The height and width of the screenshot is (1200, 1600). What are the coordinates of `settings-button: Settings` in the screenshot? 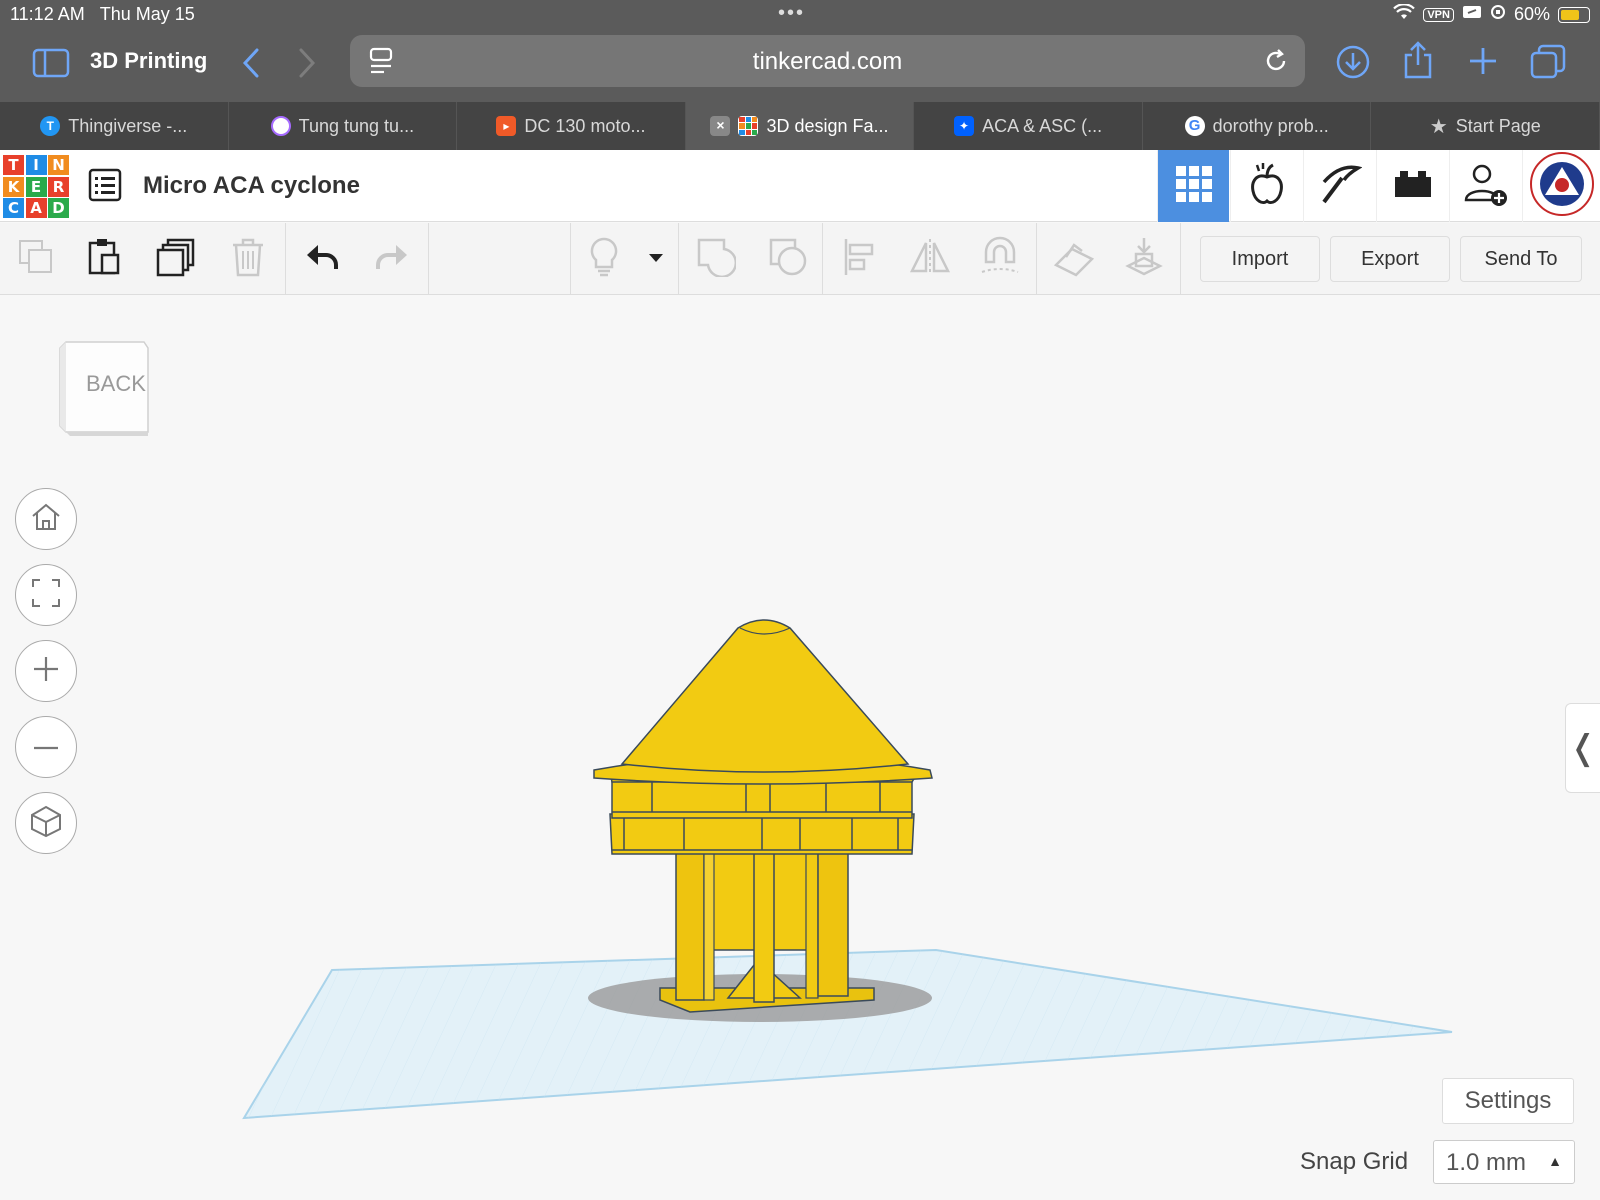 It's located at (1508, 1101).